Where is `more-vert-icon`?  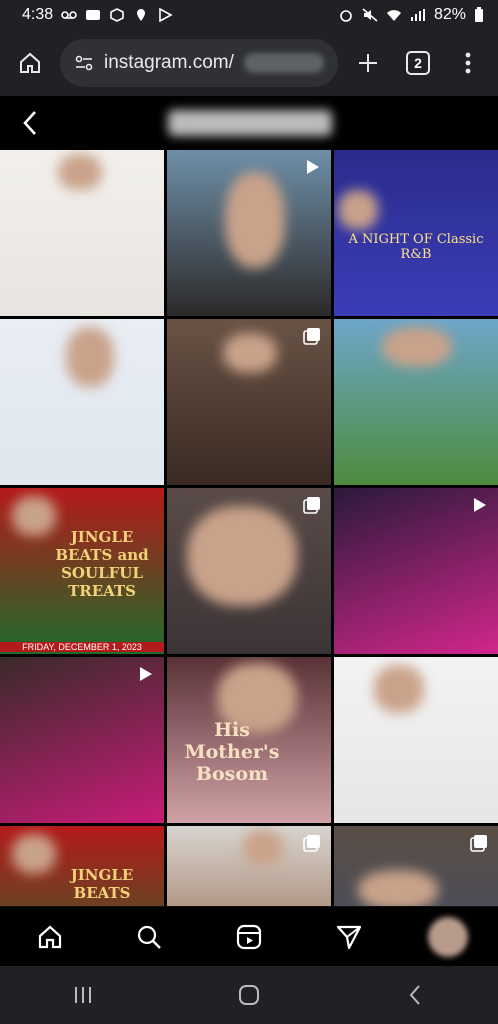 more-vert-icon is located at coordinates (468, 63).